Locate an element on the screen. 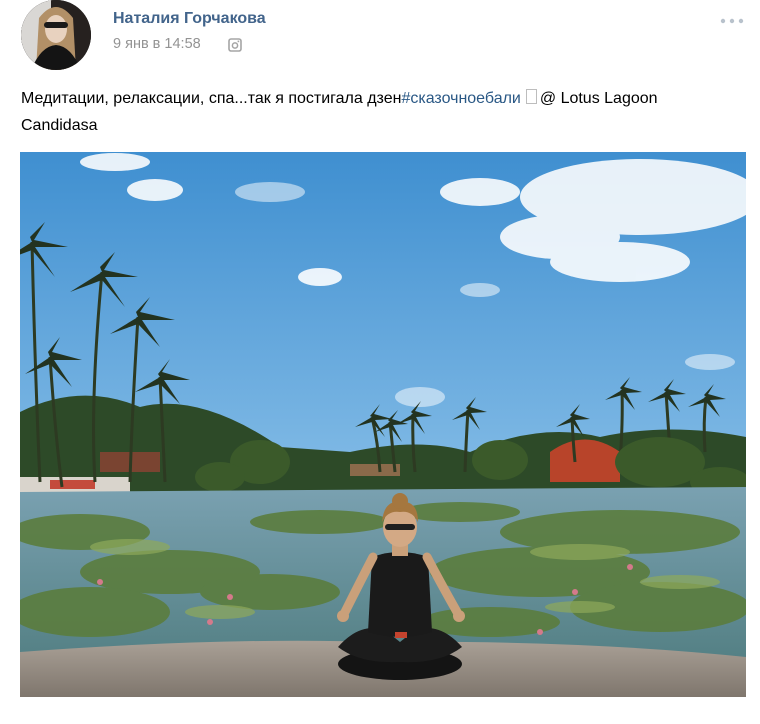 The image size is (760, 724). emoji-placeholder-icon is located at coordinates (531, 96).